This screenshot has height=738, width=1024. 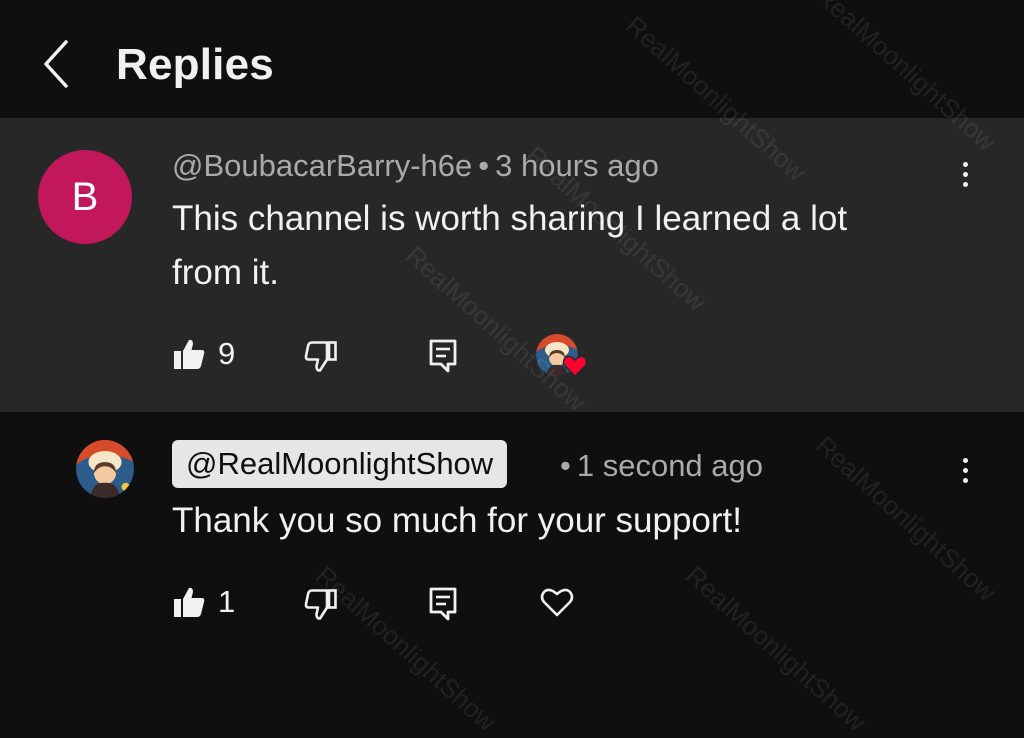 I want to click on heart-outline-icon, so click(x=557, y=602).